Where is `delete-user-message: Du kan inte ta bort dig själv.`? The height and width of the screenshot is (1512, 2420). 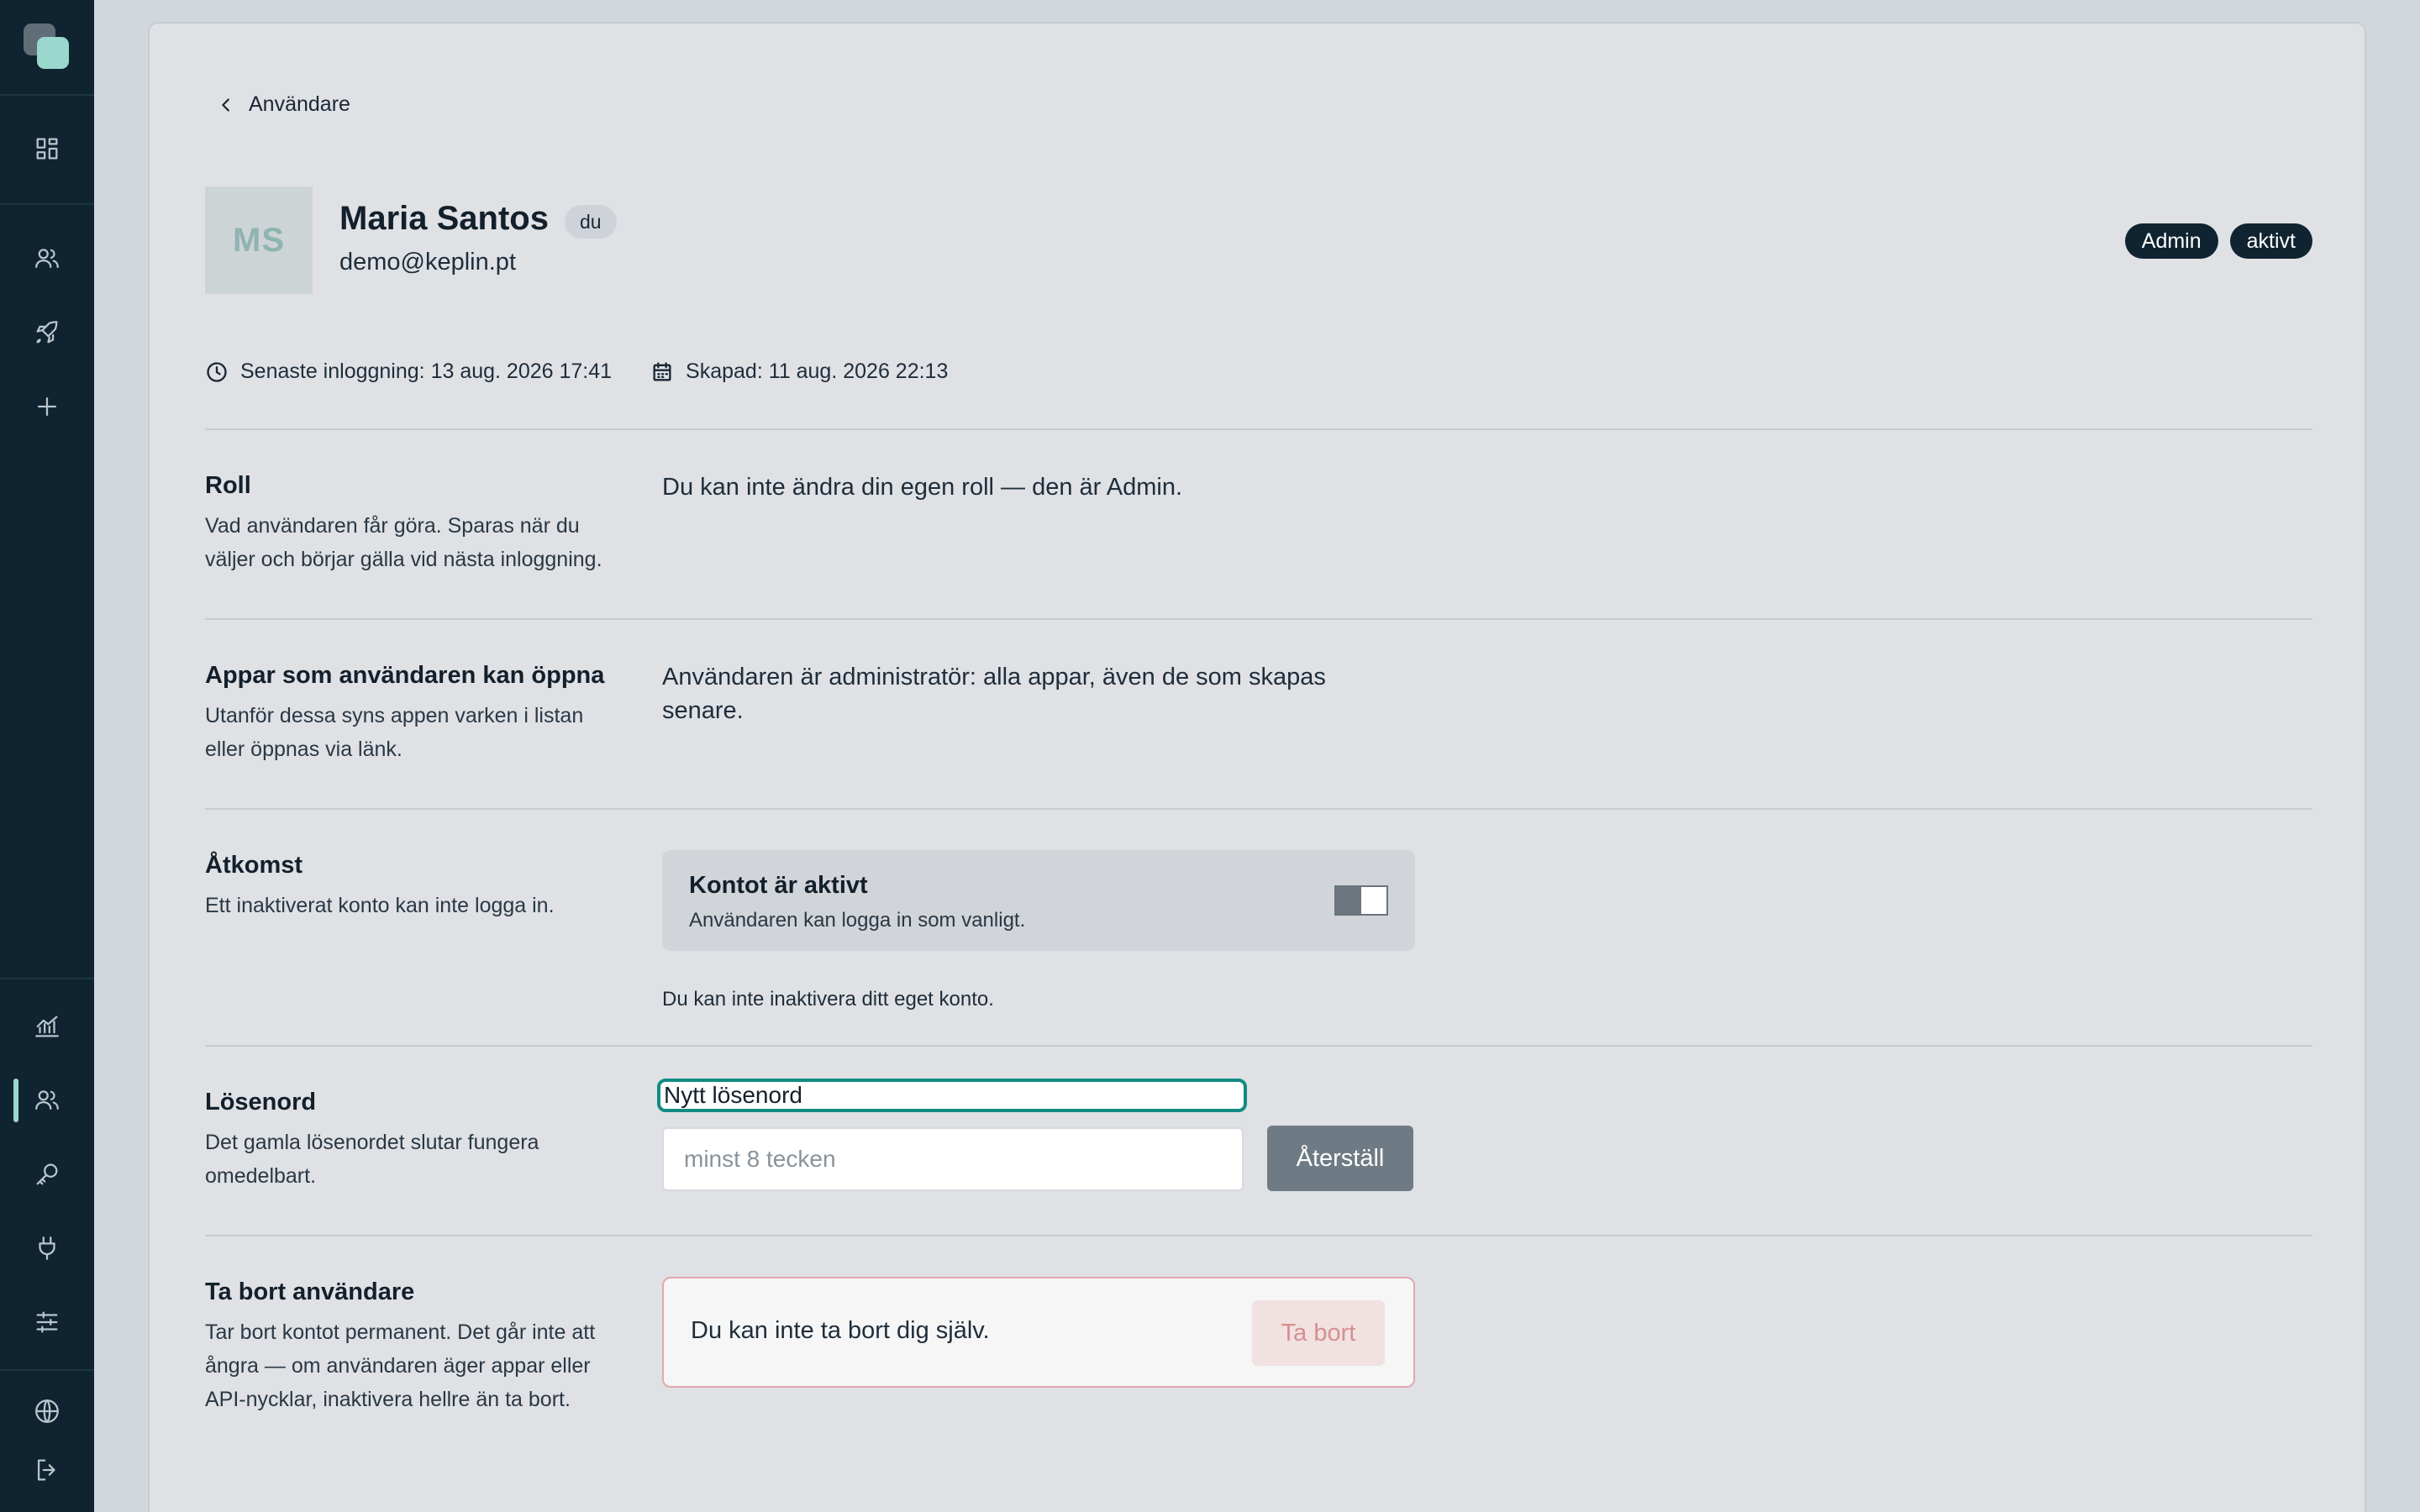
delete-user-message: Du kan inte ta bort dig själv. is located at coordinates (840, 1330).